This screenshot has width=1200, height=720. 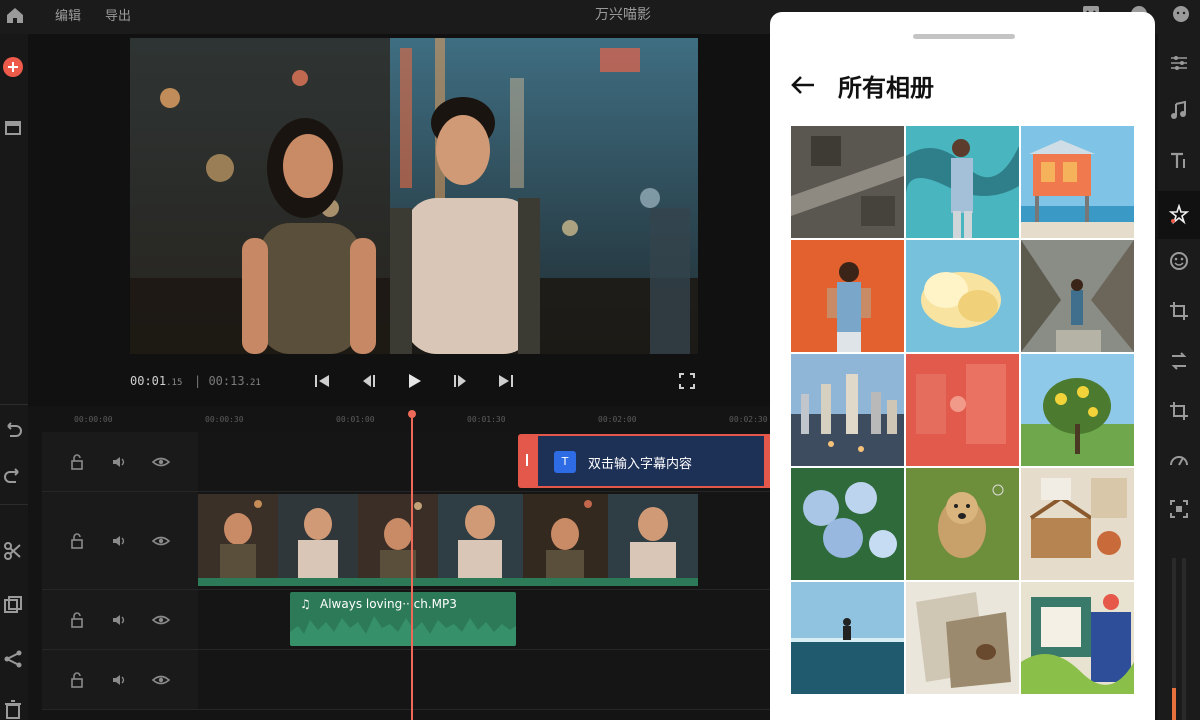 I want to click on video-track, so click(x=406, y=541).